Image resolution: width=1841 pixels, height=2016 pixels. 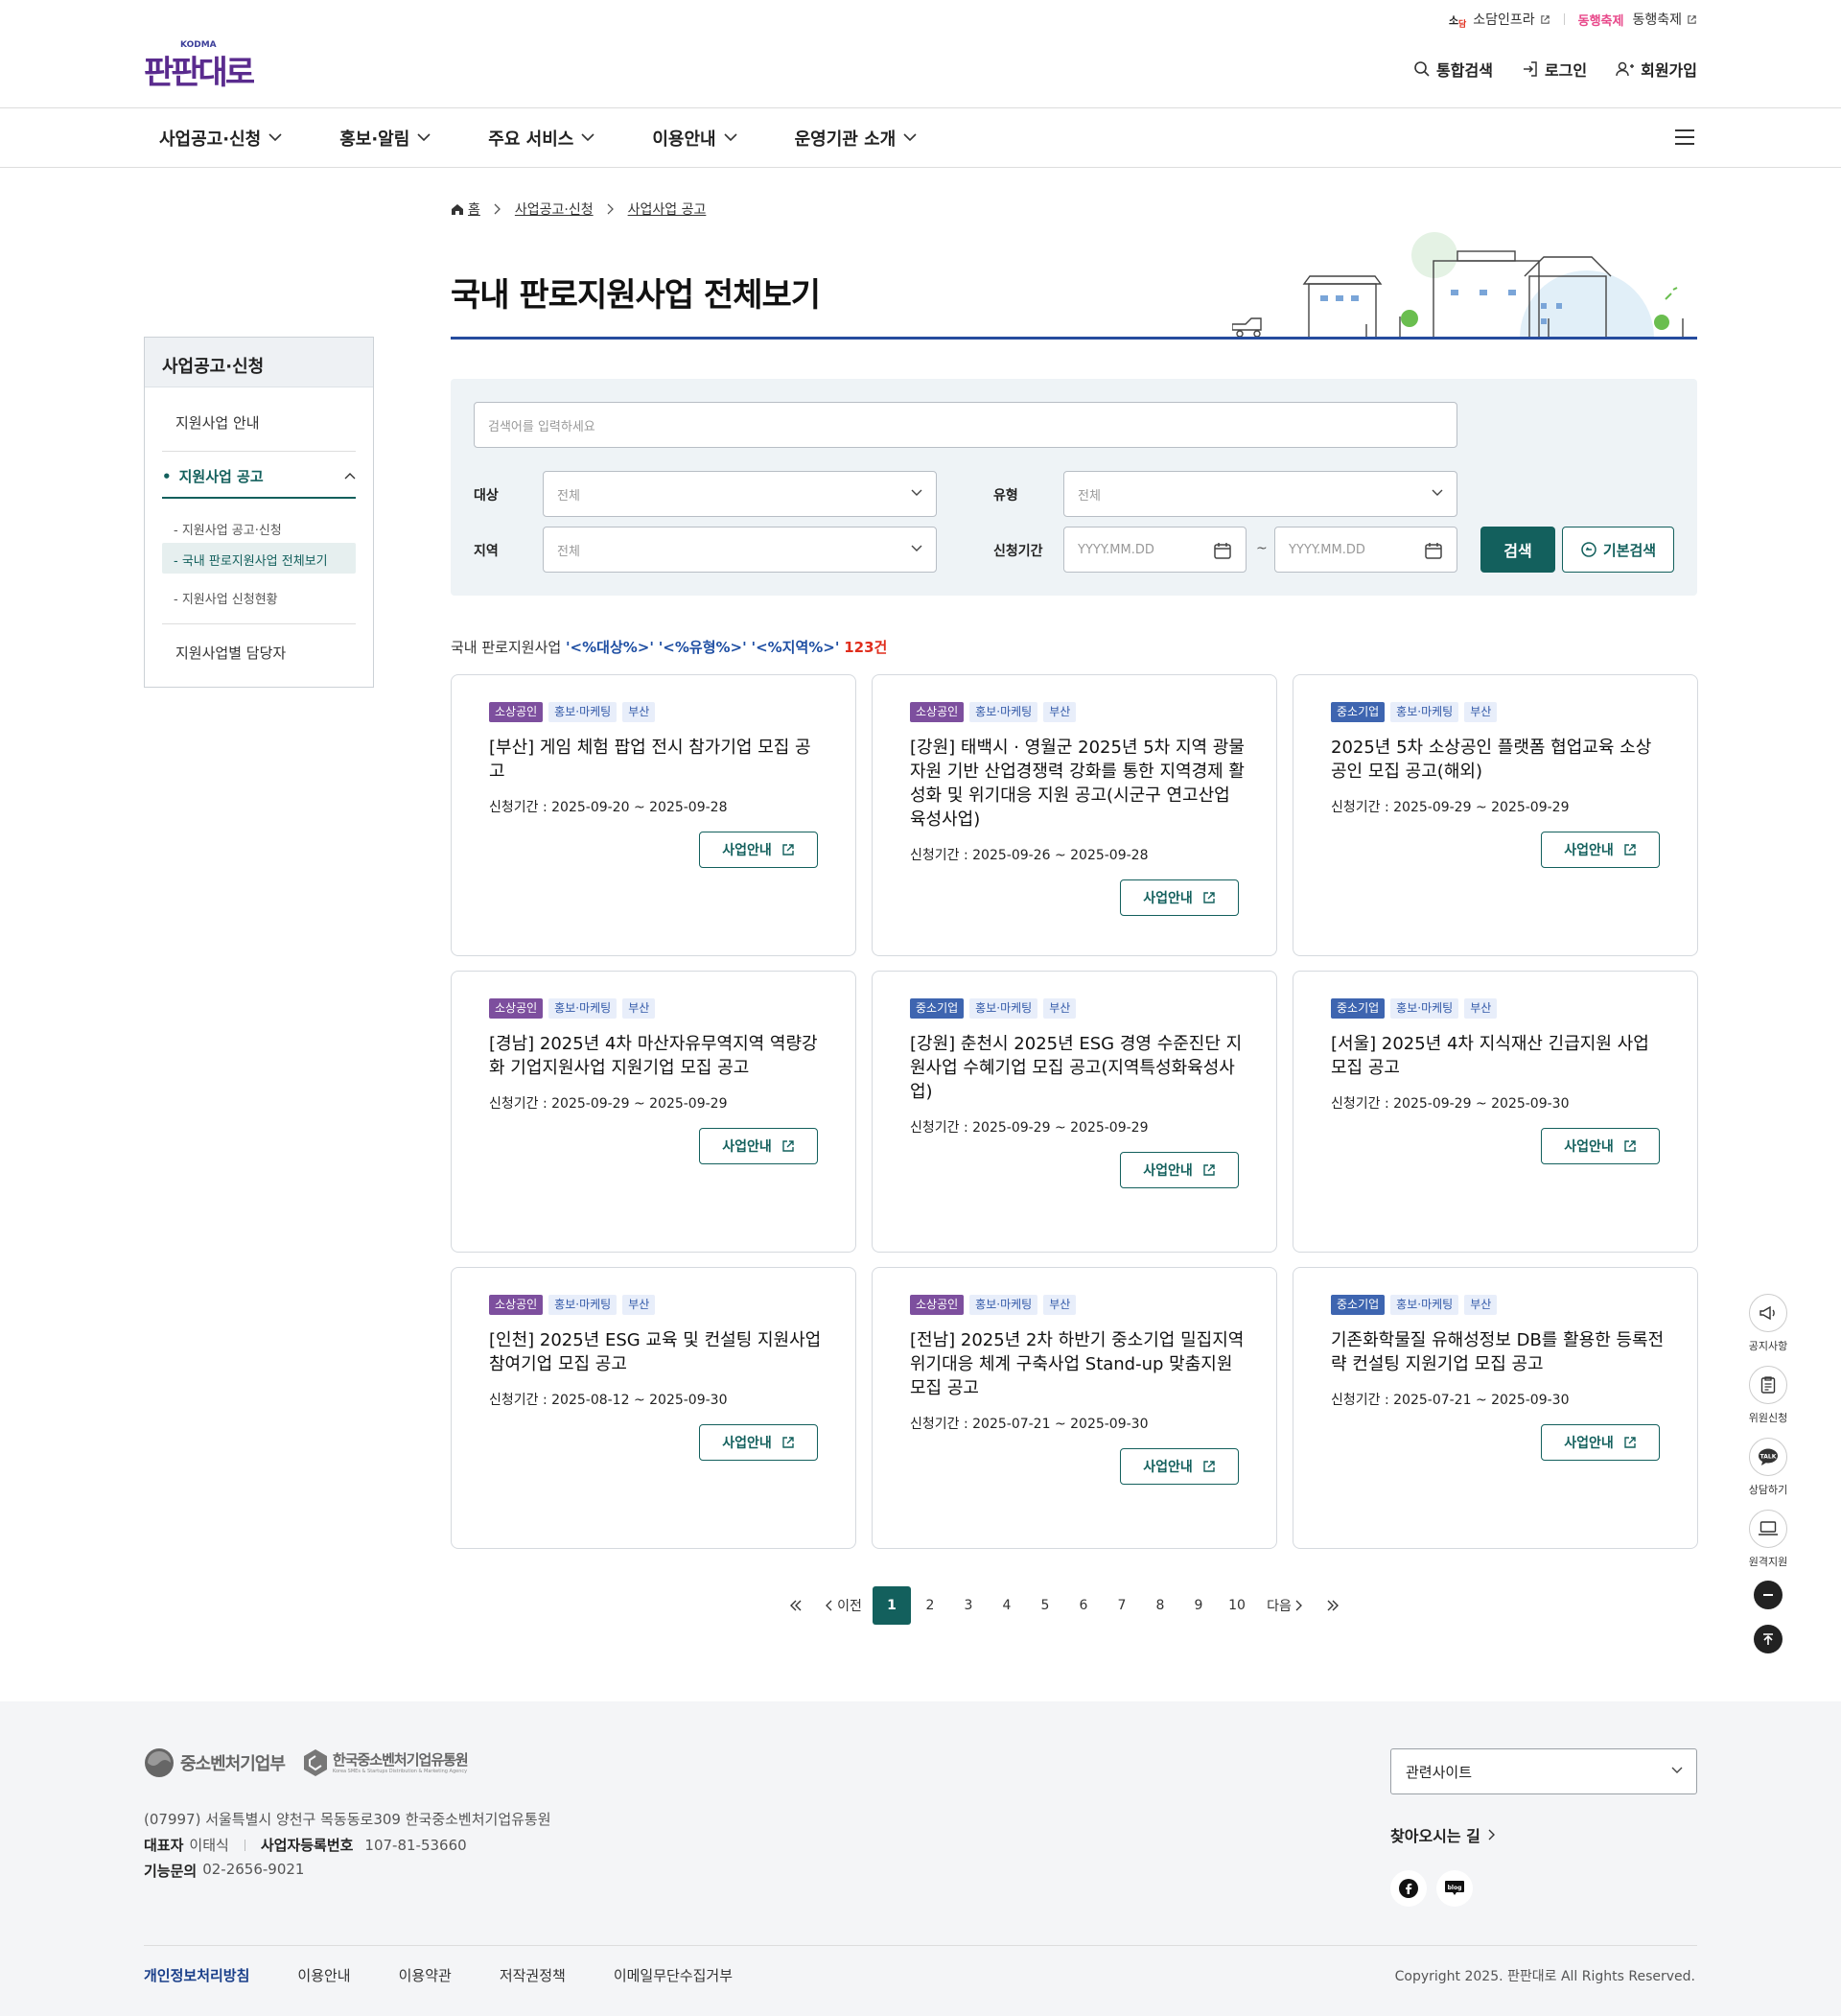 What do you see at coordinates (1498, 1352) in the screenshot?
I see `card-title: 기존화학물질 유해성정보 DB를 활용한 등록전략 컨설팅 지원기업 모집 공고` at bounding box center [1498, 1352].